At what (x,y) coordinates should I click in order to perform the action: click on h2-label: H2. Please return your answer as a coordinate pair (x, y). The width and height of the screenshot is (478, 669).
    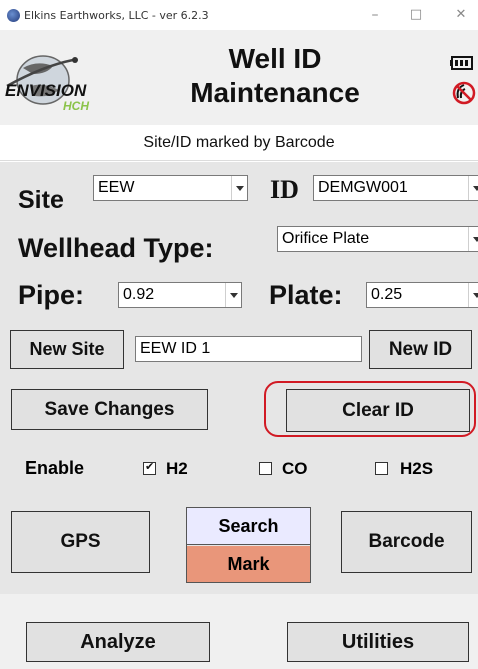
    Looking at the image, I should click on (177, 468).